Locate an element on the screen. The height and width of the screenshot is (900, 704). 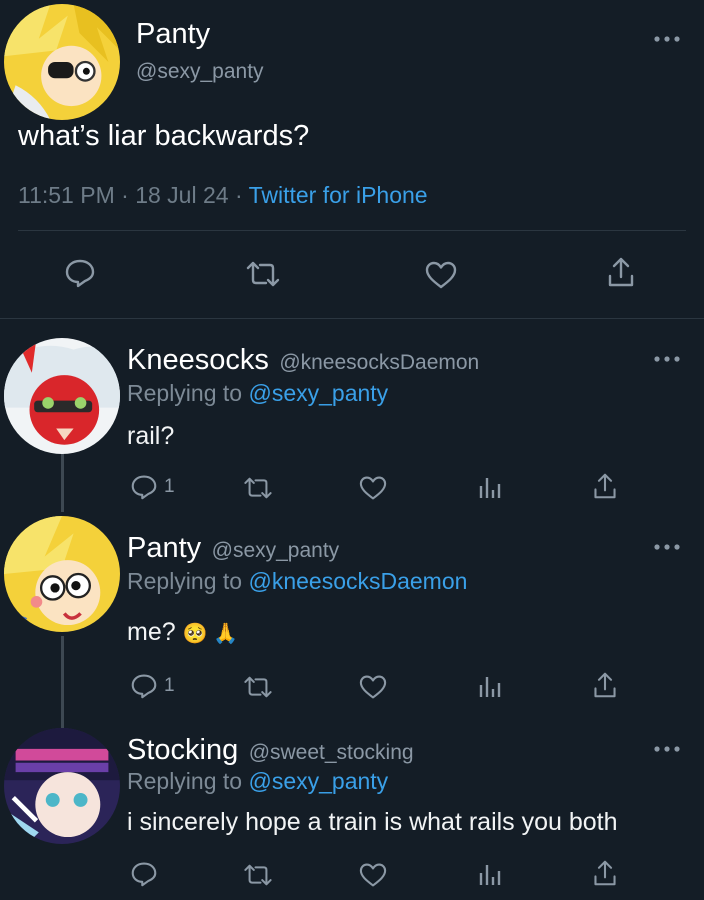
meta-divider is located at coordinates (352, 230).